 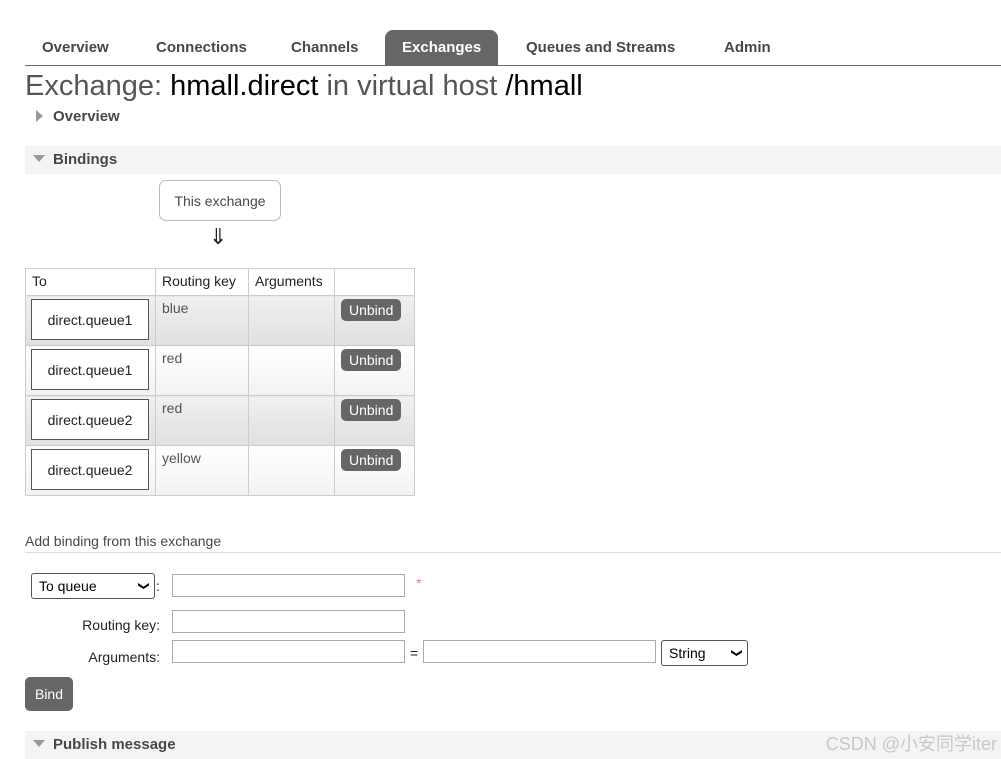 I want to click on vhost-name: /hmall, so click(x=544, y=86).